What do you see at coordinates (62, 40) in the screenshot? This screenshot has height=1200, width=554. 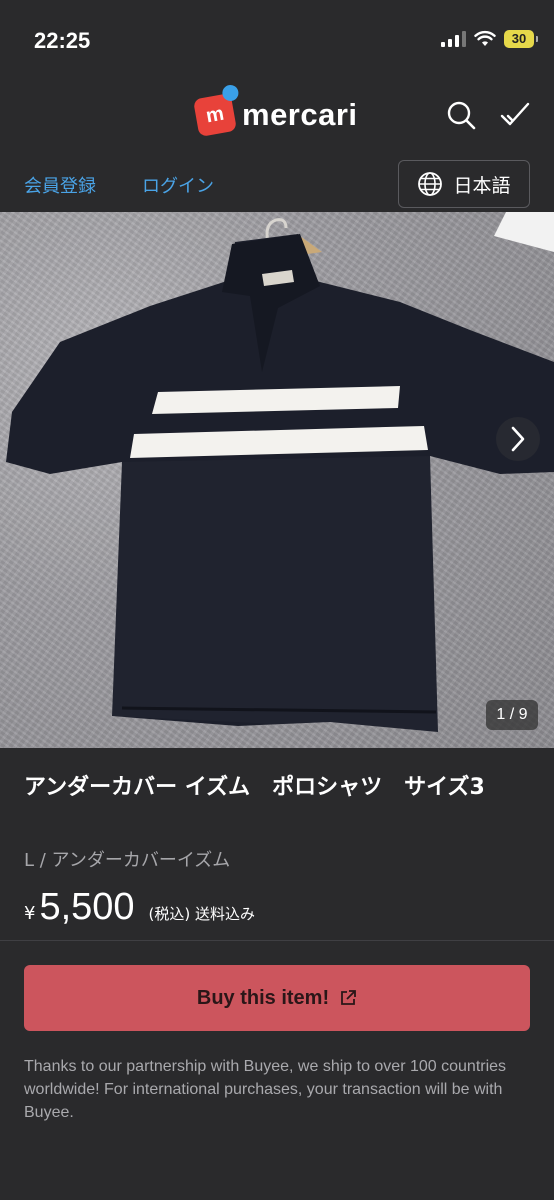 I see `status-time: 22:25` at bounding box center [62, 40].